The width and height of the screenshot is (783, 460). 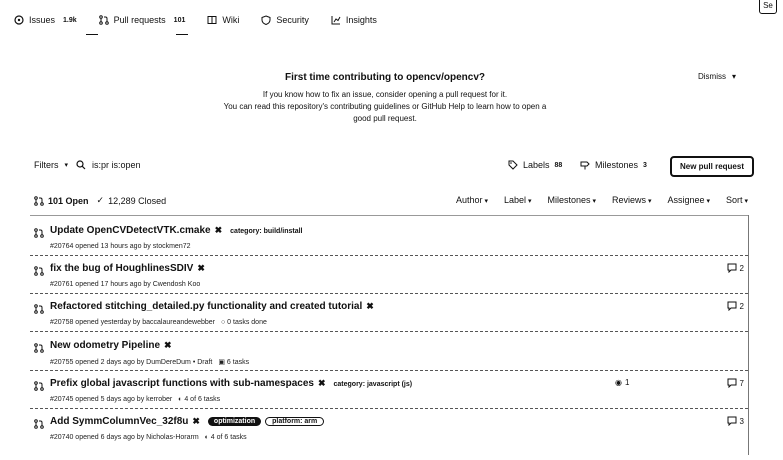 What do you see at coordinates (689, 200) in the screenshot?
I see `sort-assignee: Assignee` at bounding box center [689, 200].